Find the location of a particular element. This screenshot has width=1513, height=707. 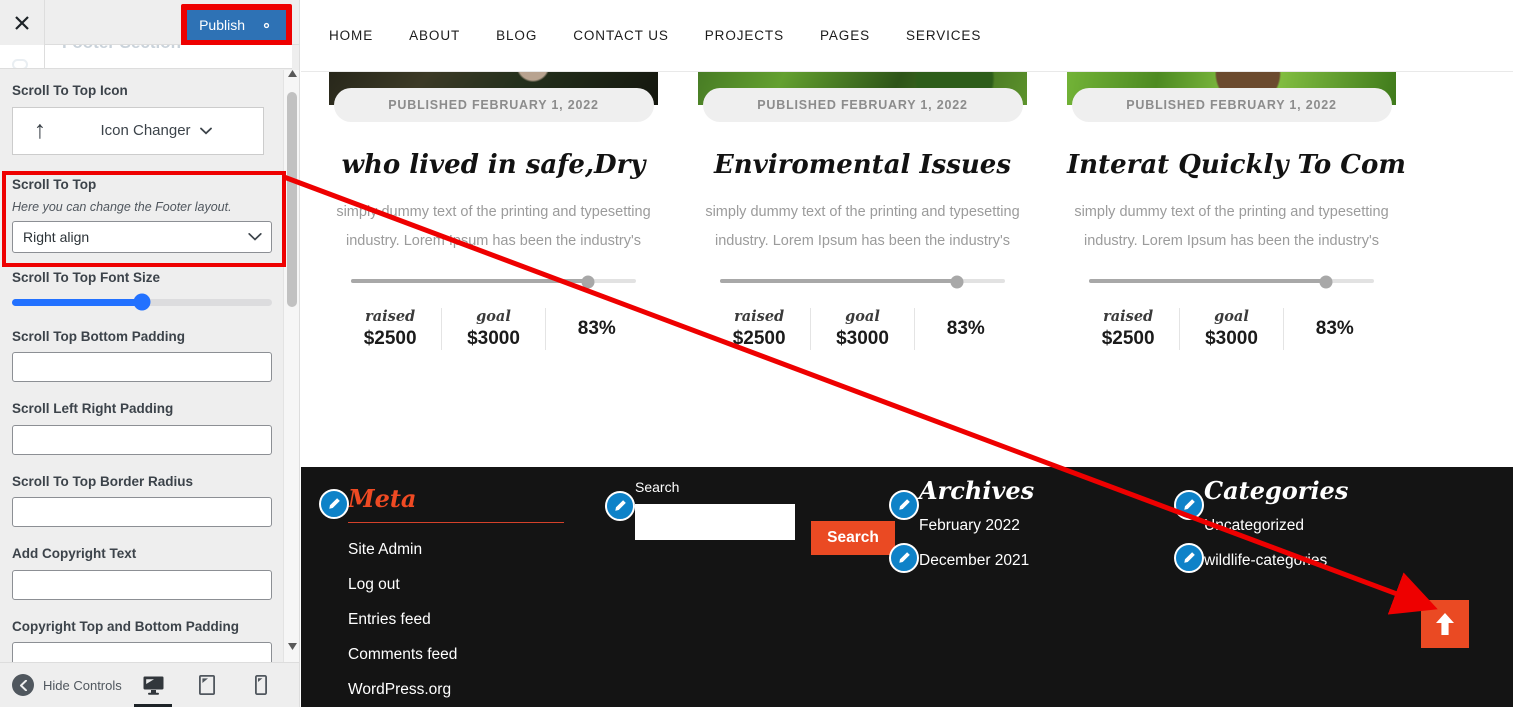

stat-value: $3000 is located at coordinates (1231, 339).